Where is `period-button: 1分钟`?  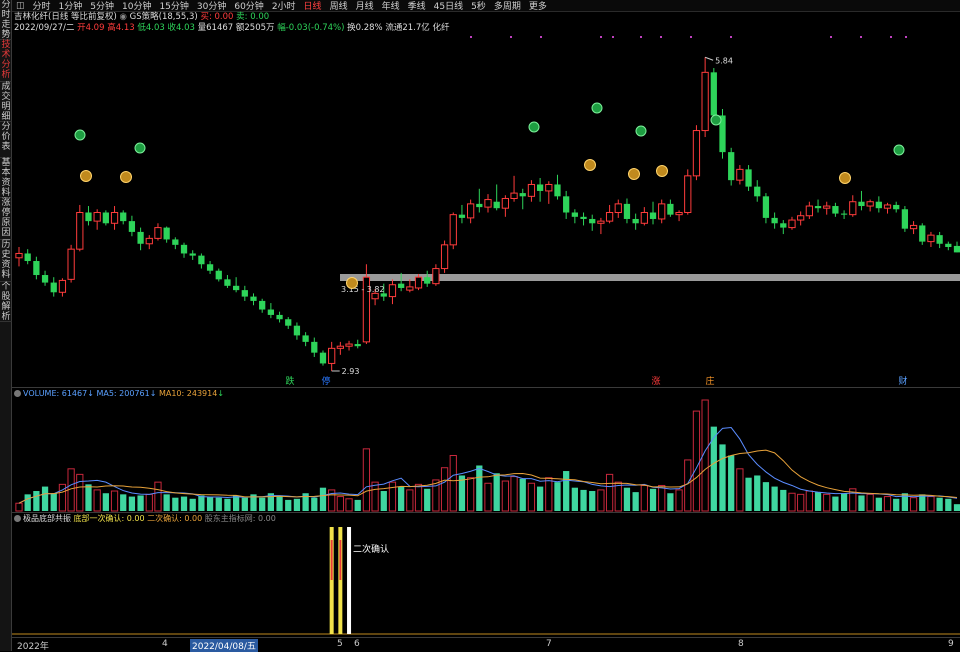 period-button: 1分钟 is located at coordinates (71, 6).